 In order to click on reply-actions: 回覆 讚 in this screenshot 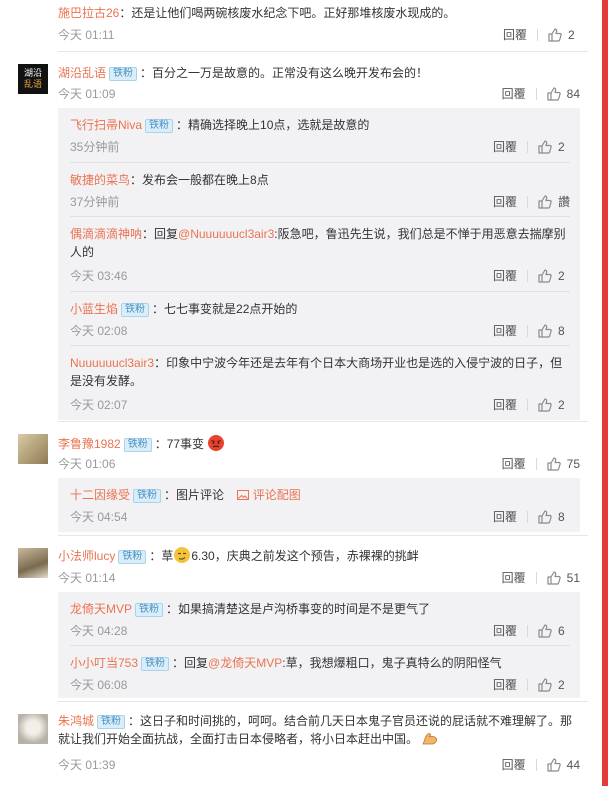, I will do `click(531, 202)`.